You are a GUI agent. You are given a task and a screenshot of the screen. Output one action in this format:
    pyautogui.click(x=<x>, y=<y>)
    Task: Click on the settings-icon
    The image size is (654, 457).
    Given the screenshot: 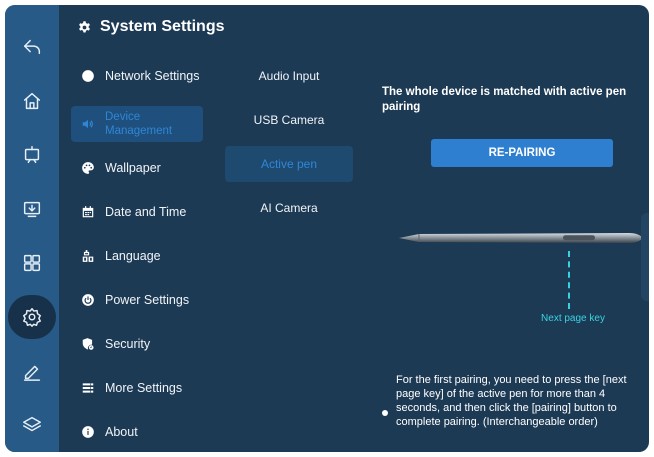 What is the action you would take?
    pyautogui.click(x=32, y=317)
    